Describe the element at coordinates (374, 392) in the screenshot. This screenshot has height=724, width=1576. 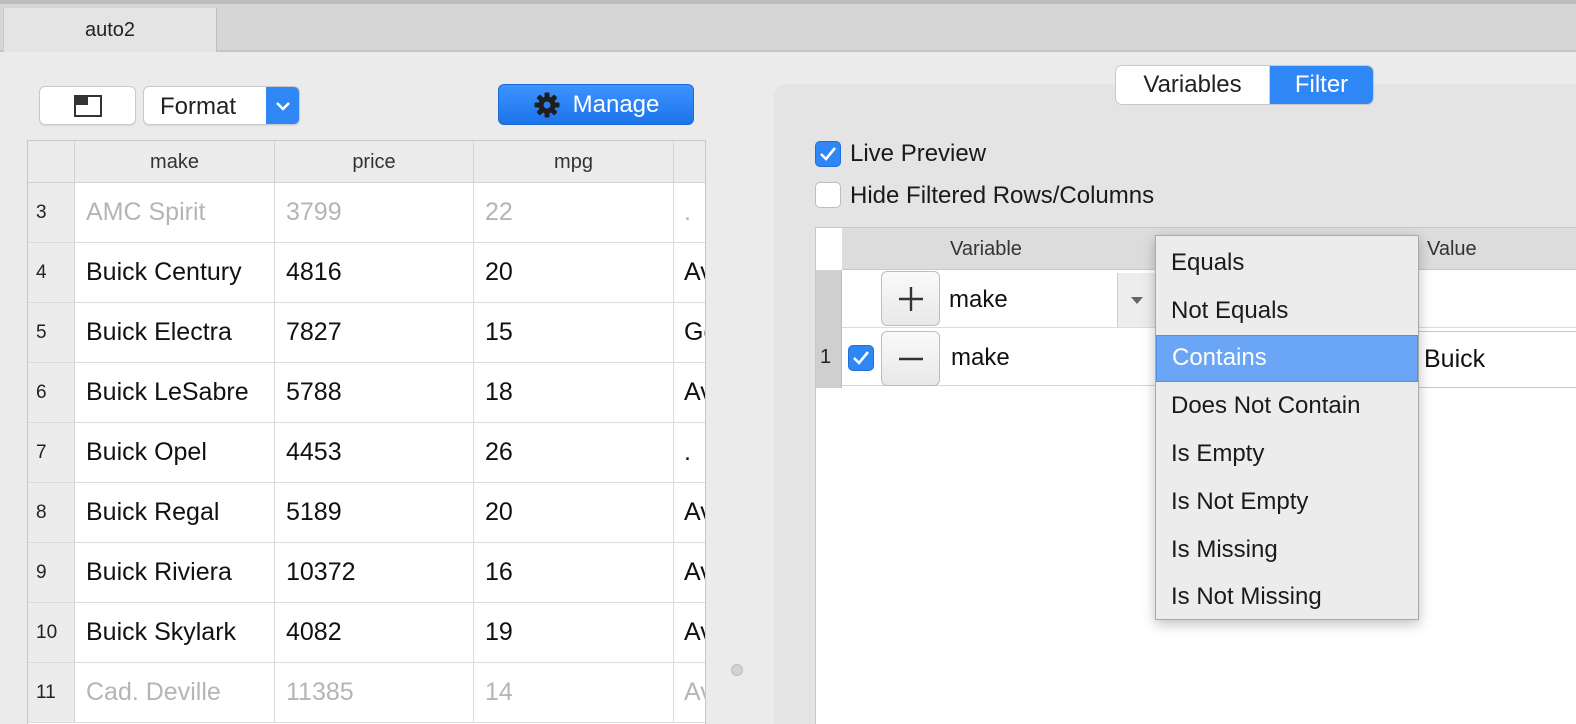
I see `cell-price: 5788` at that location.